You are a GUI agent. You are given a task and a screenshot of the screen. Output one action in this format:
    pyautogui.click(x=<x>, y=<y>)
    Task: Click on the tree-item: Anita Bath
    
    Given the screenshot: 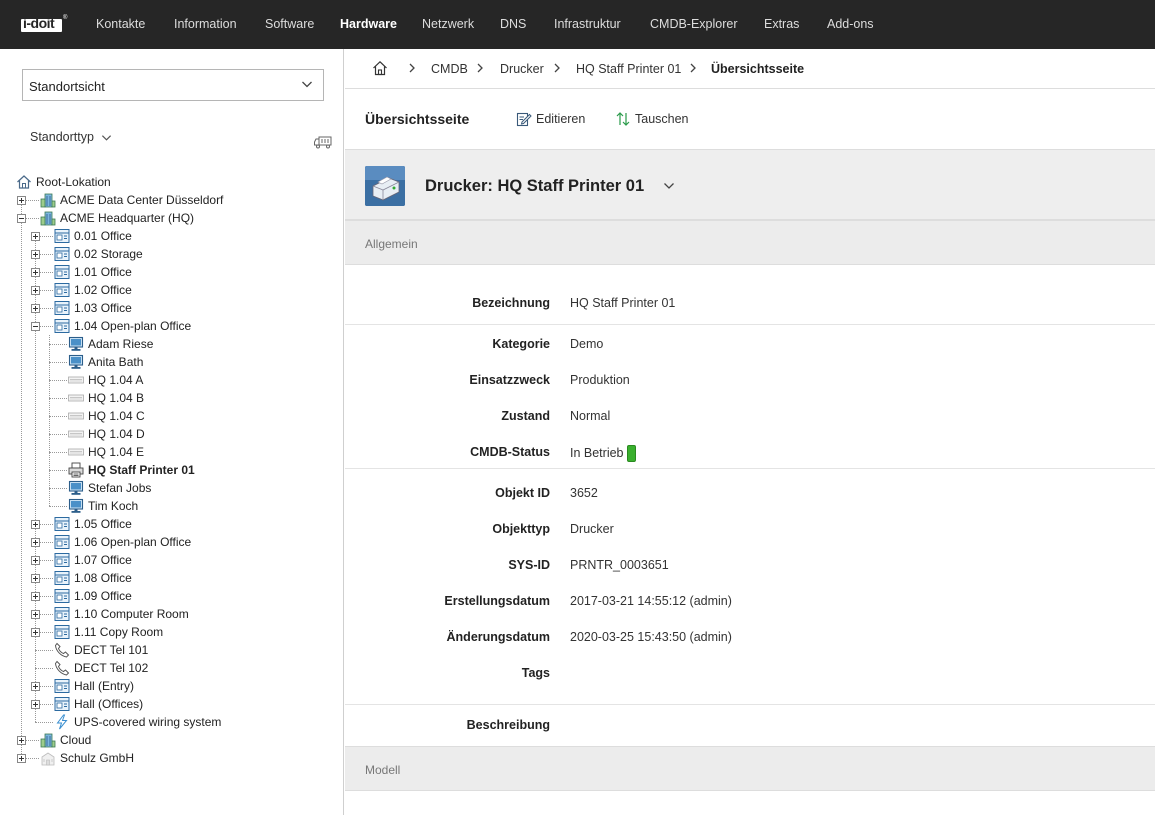 What is the action you would take?
    pyautogui.click(x=105, y=362)
    